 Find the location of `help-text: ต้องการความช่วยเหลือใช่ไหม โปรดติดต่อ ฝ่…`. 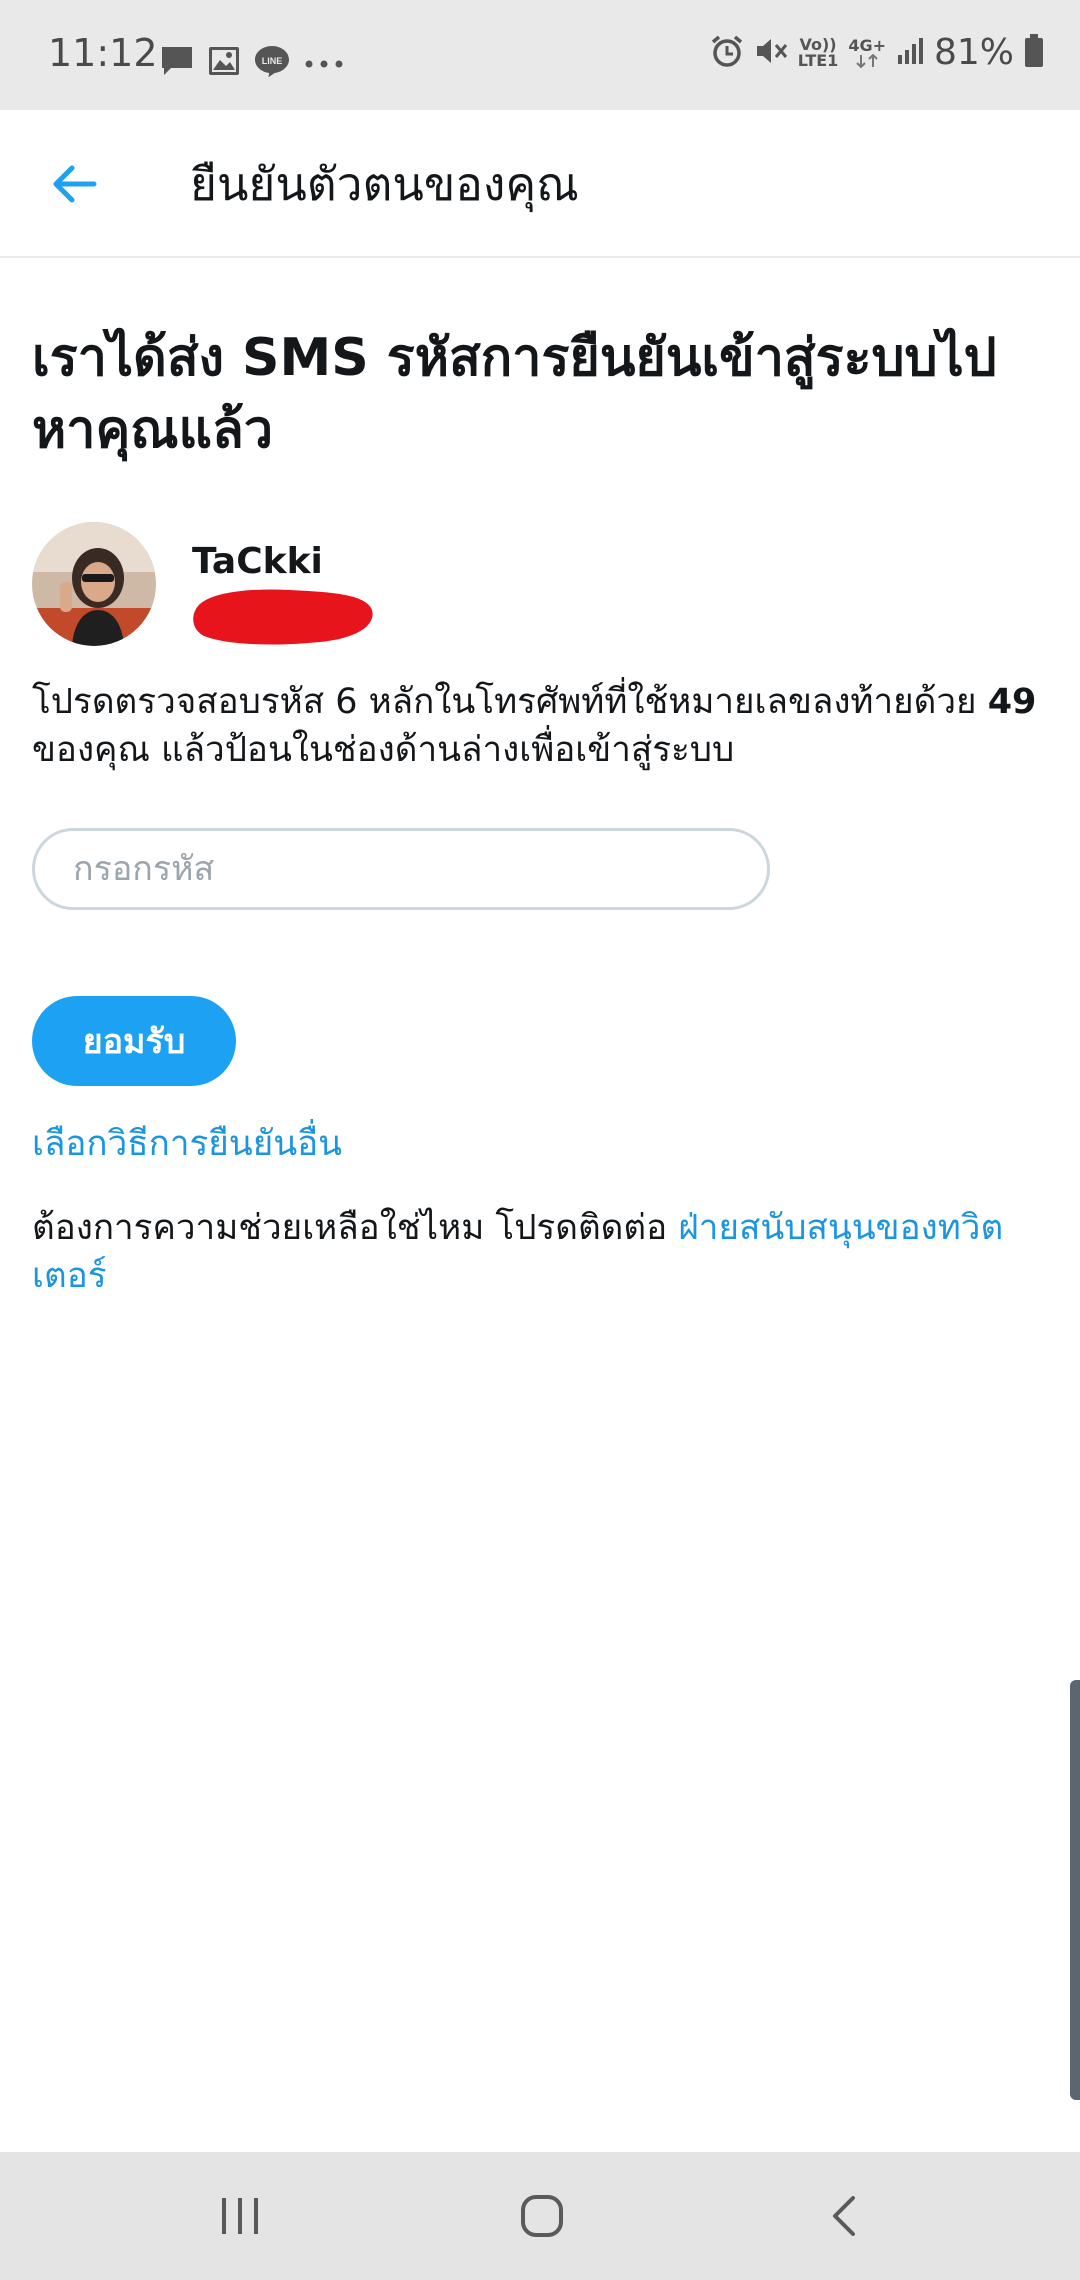

help-text: ต้องการความช่วยเหลือใช่ไหม โปรดติดต่อ ฝ่… is located at coordinates (540, 1252).